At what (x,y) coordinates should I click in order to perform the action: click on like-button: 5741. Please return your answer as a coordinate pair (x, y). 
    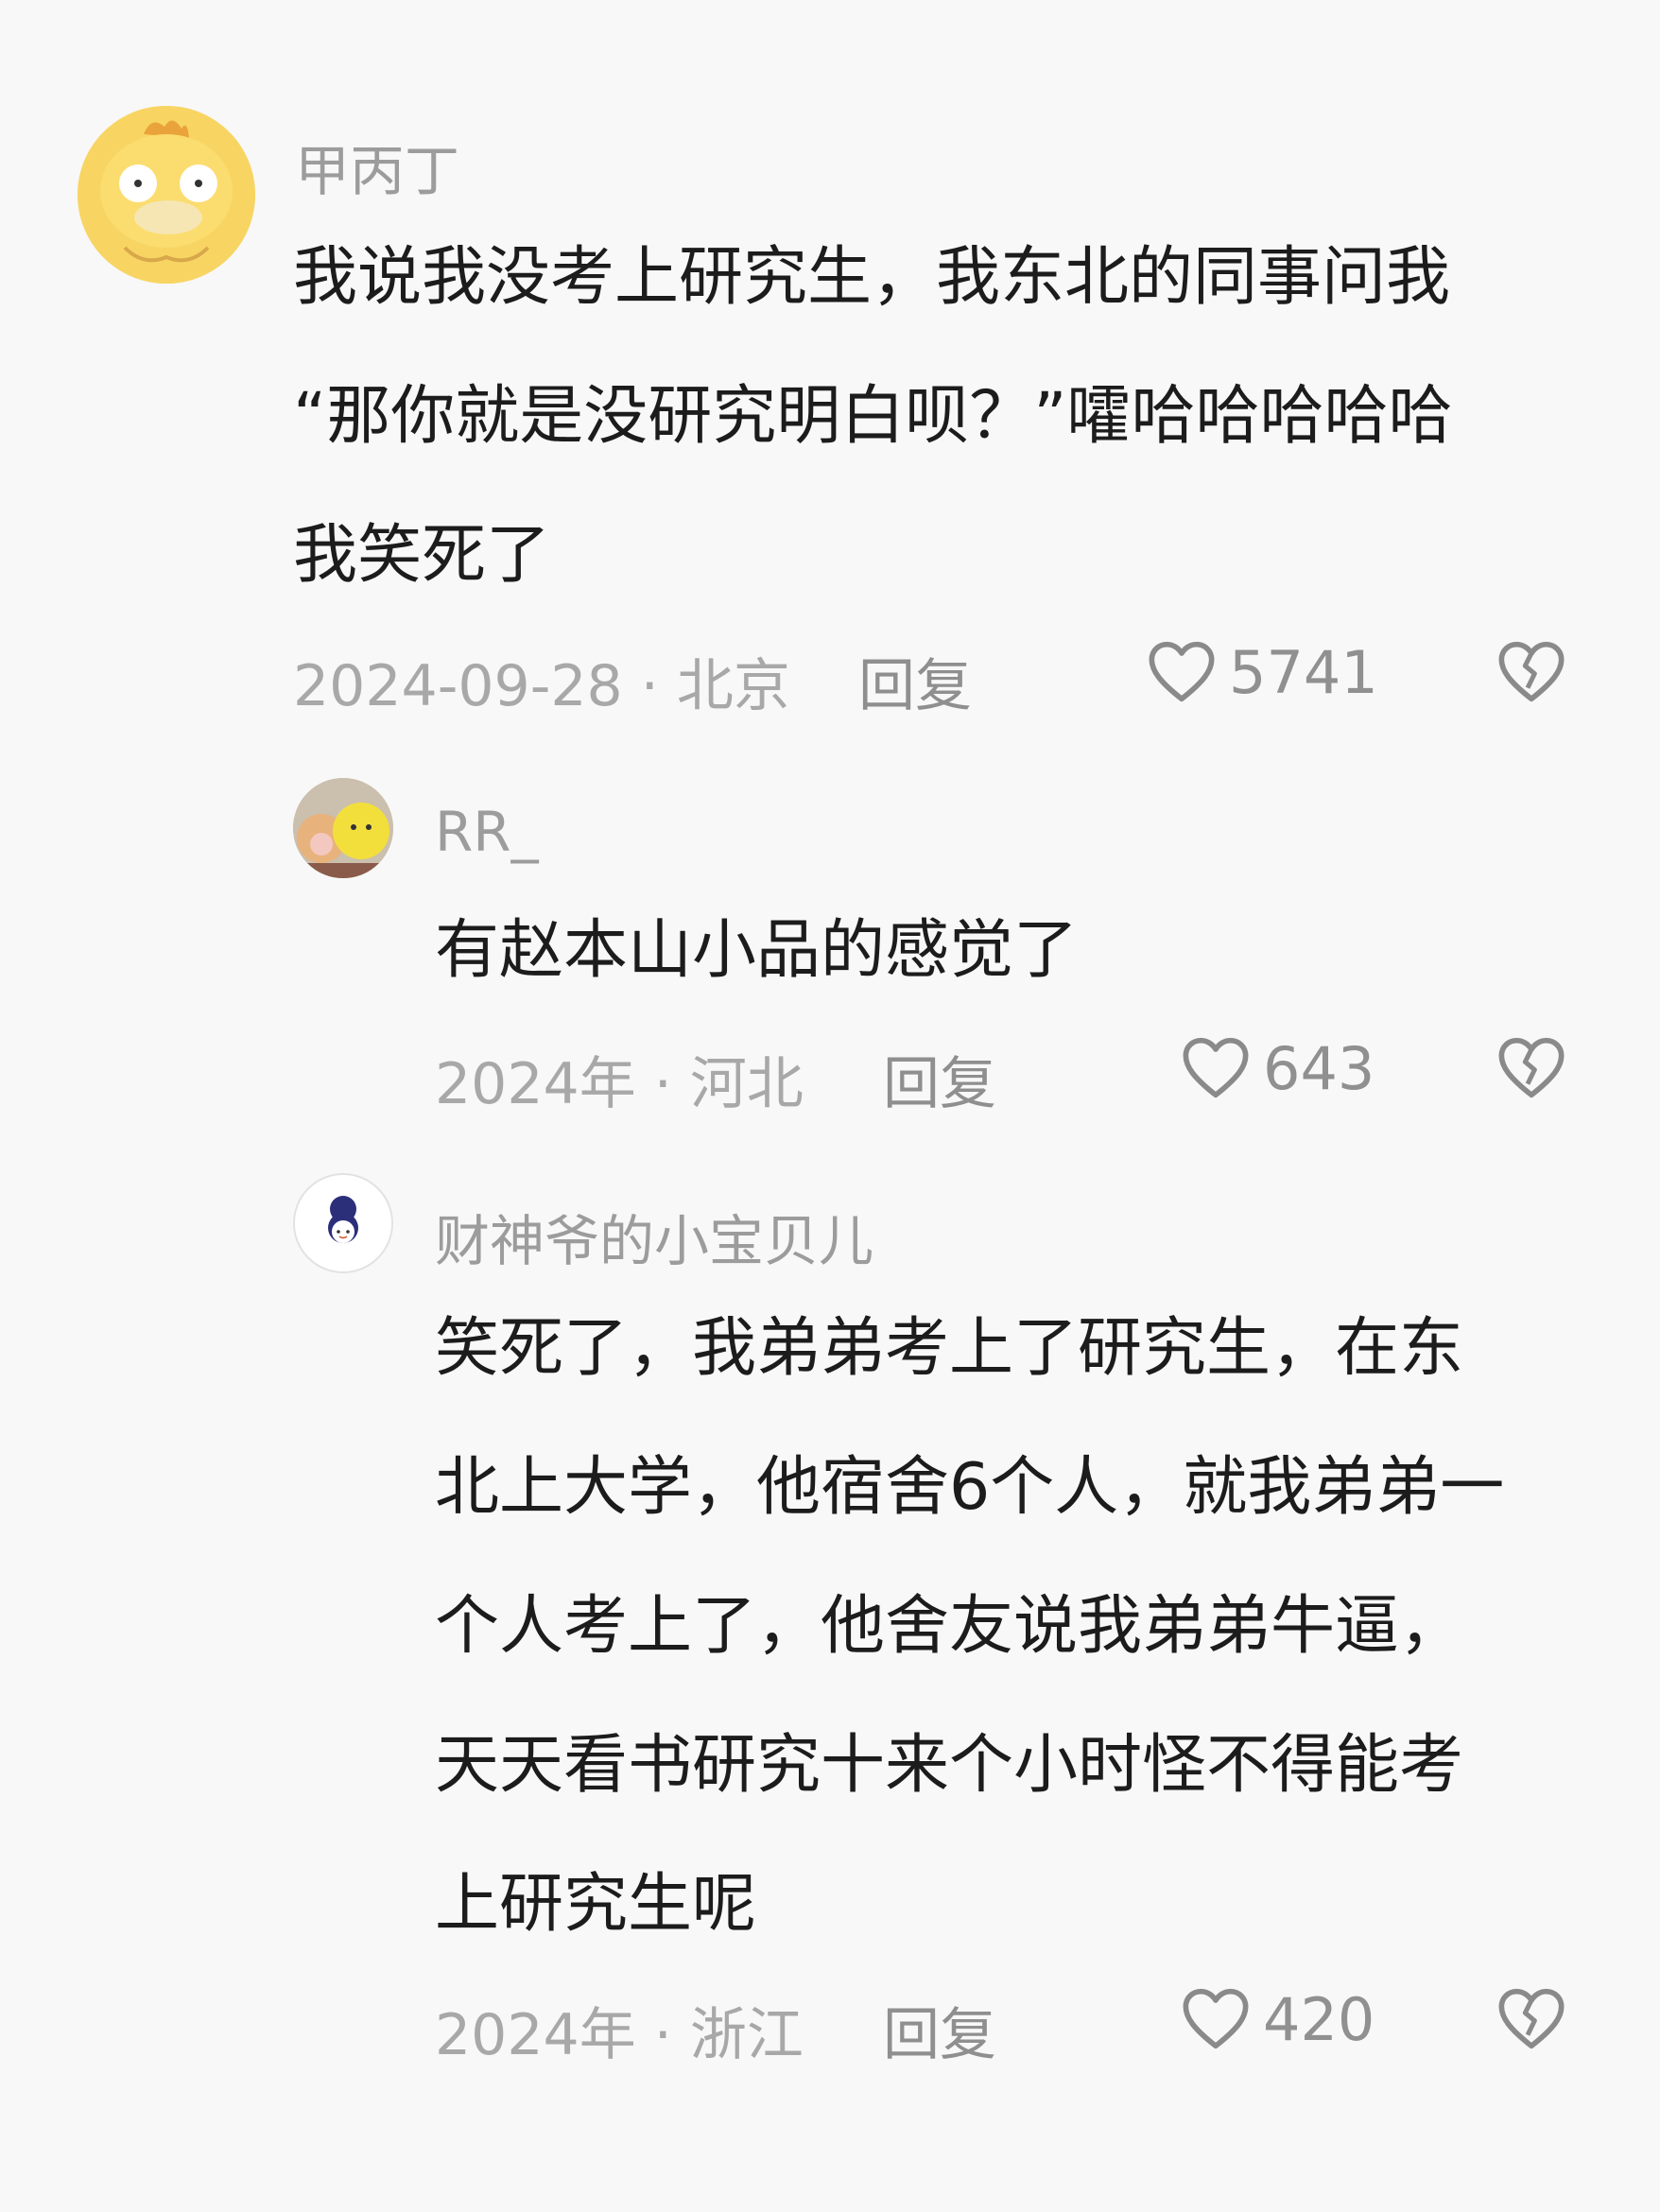
    Looking at the image, I should click on (1261, 672).